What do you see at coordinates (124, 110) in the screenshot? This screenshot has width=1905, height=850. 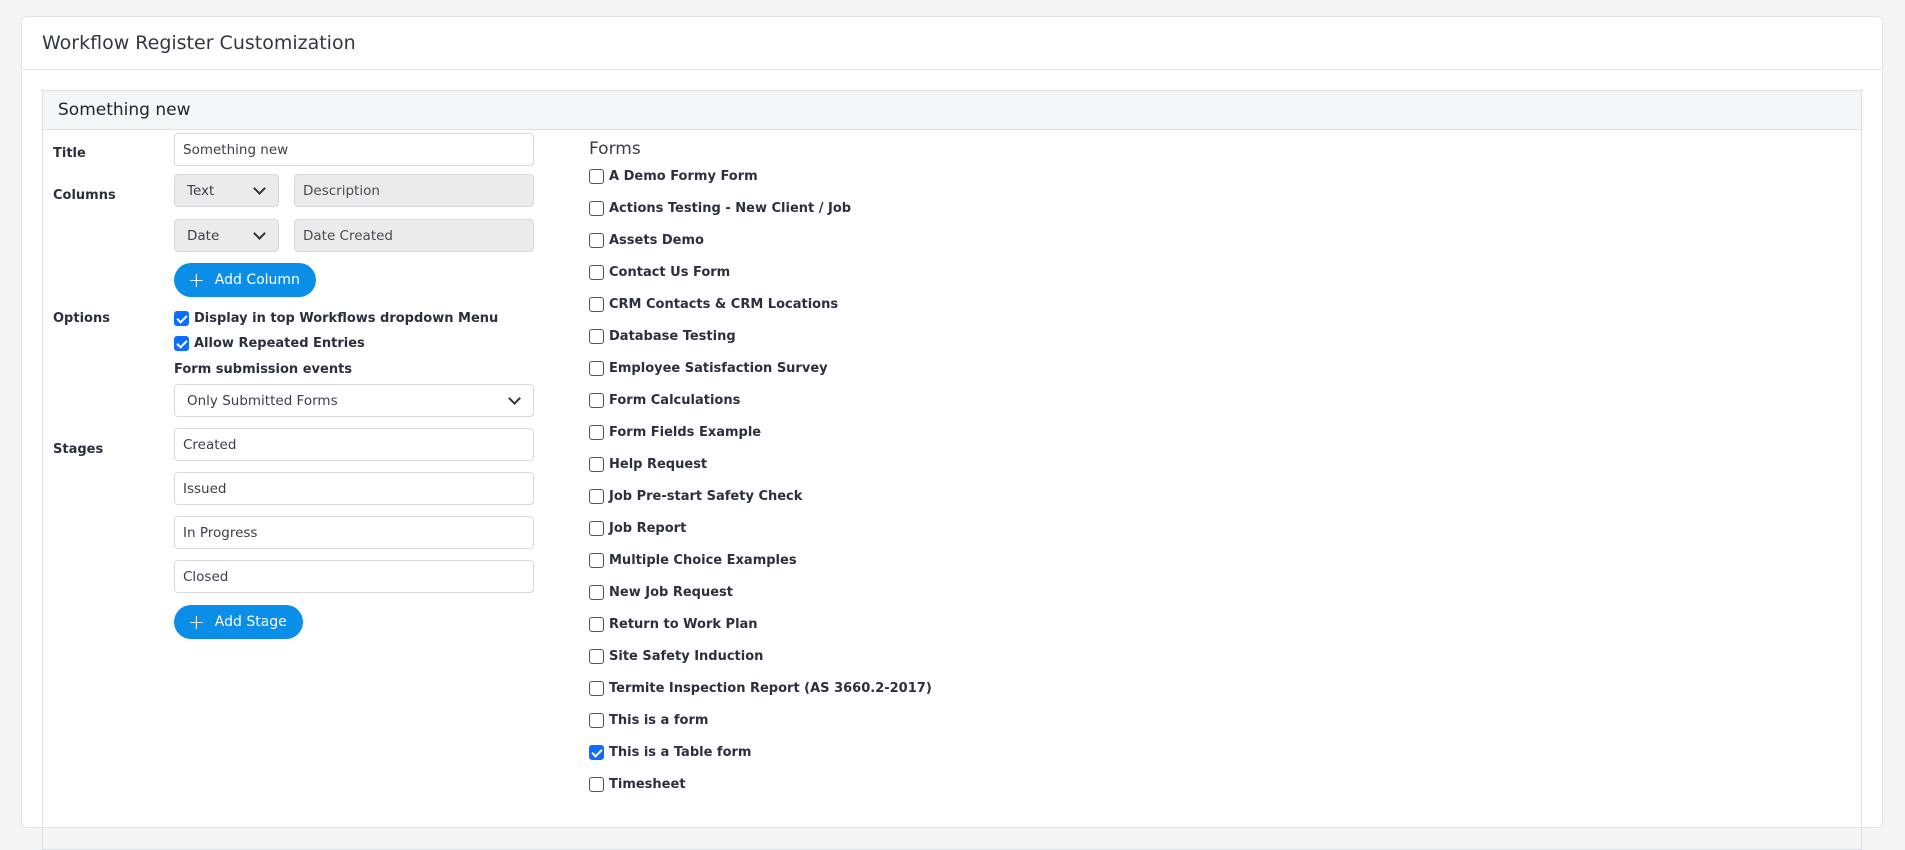 I see `register-name: Something new` at bounding box center [124, 110].